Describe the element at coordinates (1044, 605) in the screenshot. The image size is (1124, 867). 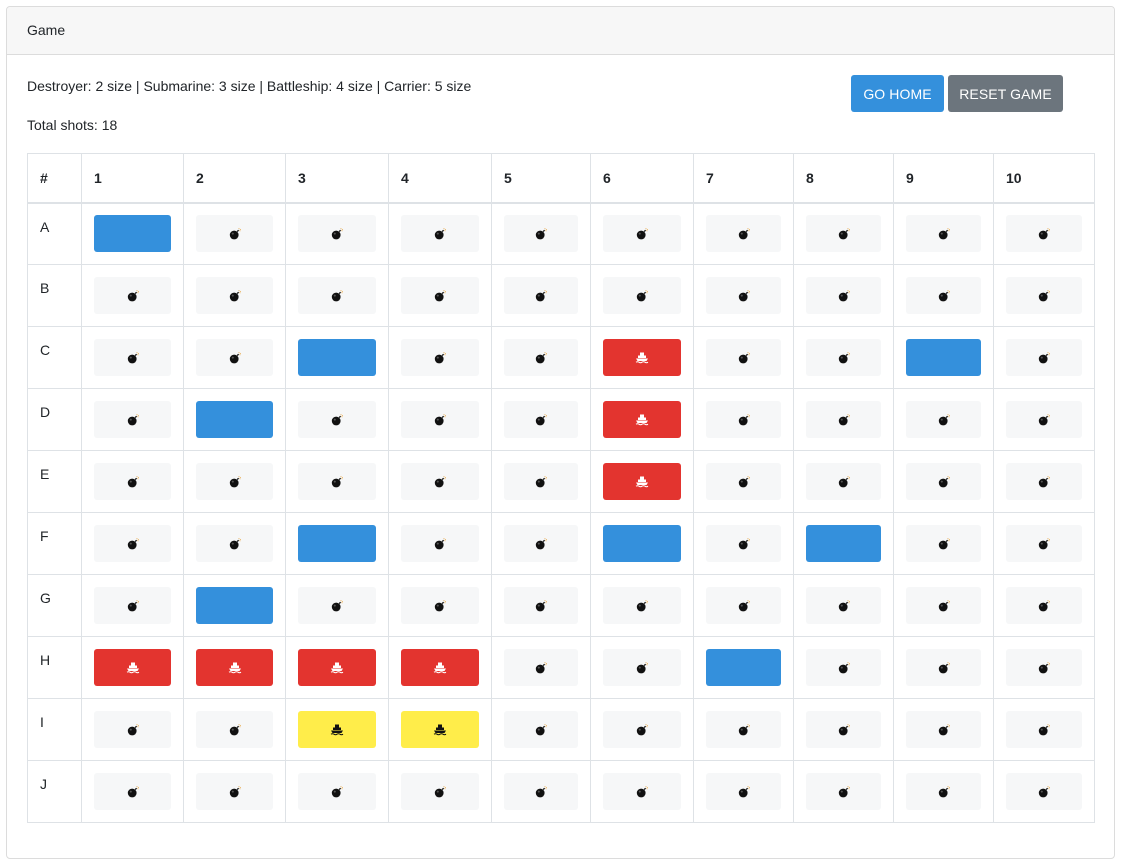
I see `cell-button-g10` at that location.